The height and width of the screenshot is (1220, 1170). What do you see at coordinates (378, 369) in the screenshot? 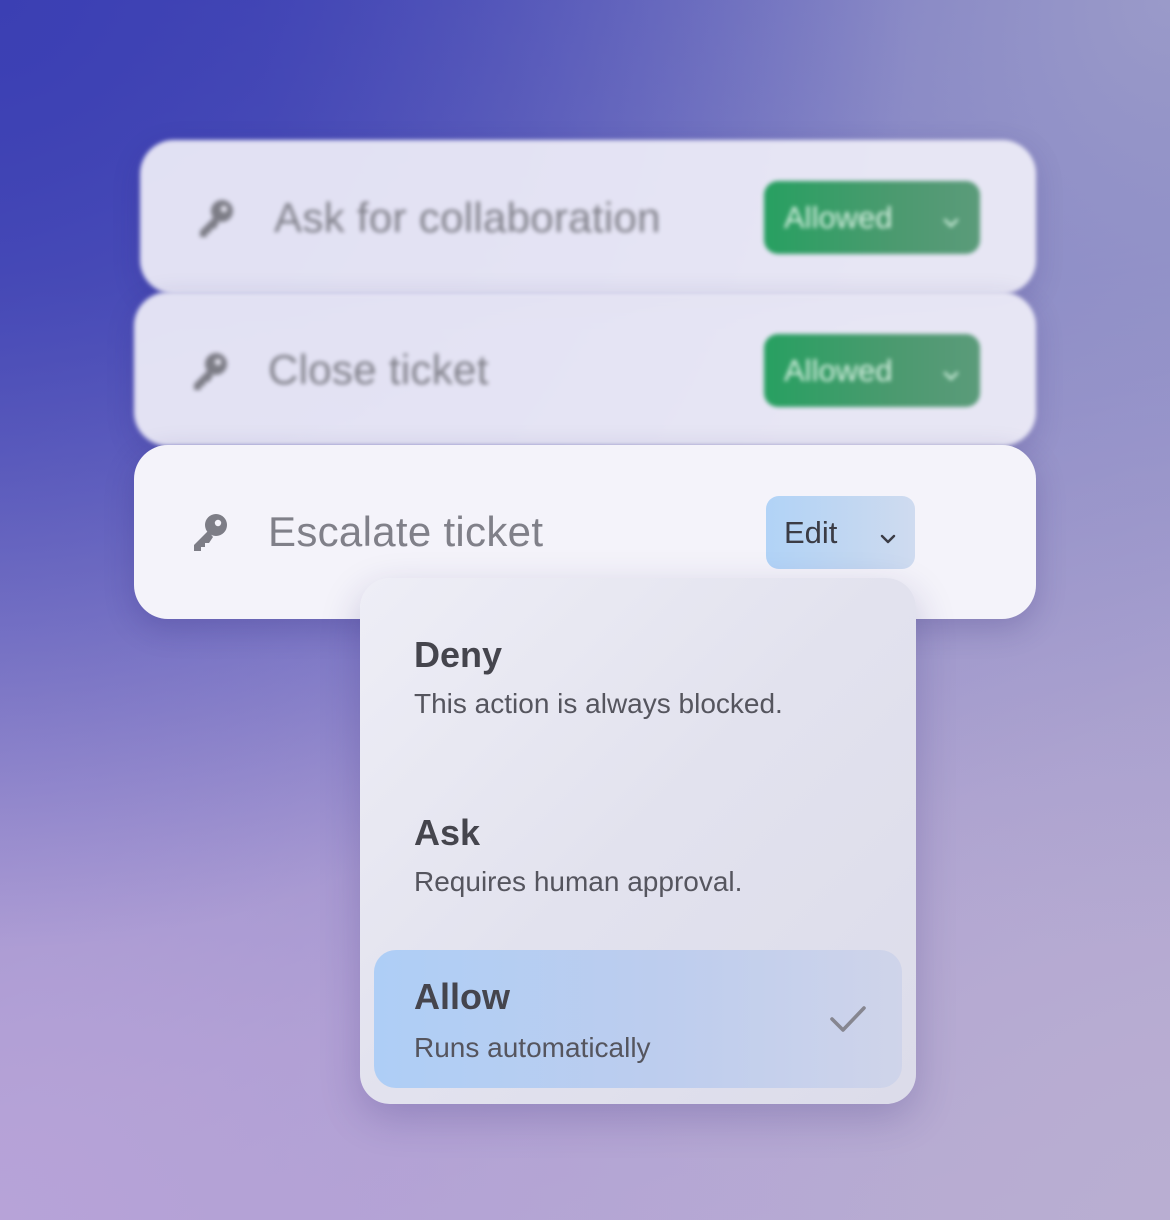
I see `permission-label: Close ticket` at bounding box center [378, 369].